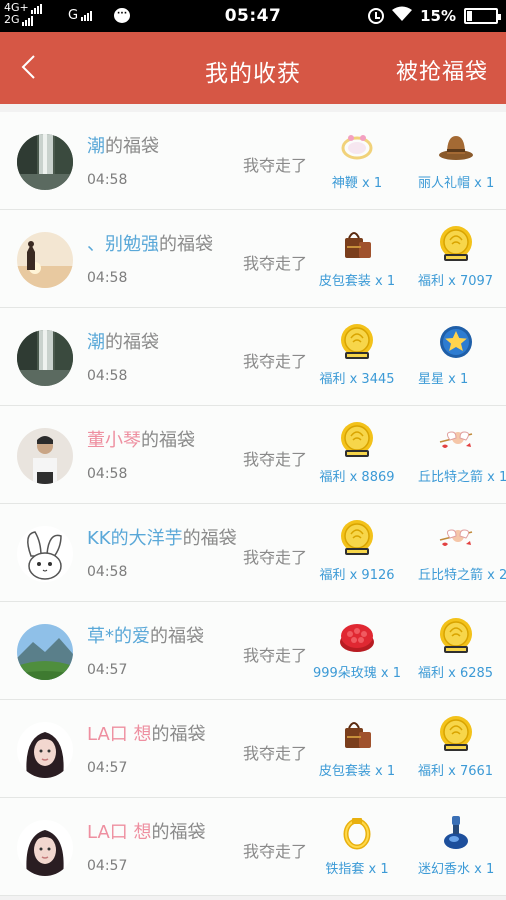 Image resolution: width=506 pixels, height=900 pixels. Describe the element at coordinates (456, 648) in the screenshot. I see `gift-item: 福利 x 6285` at that location.